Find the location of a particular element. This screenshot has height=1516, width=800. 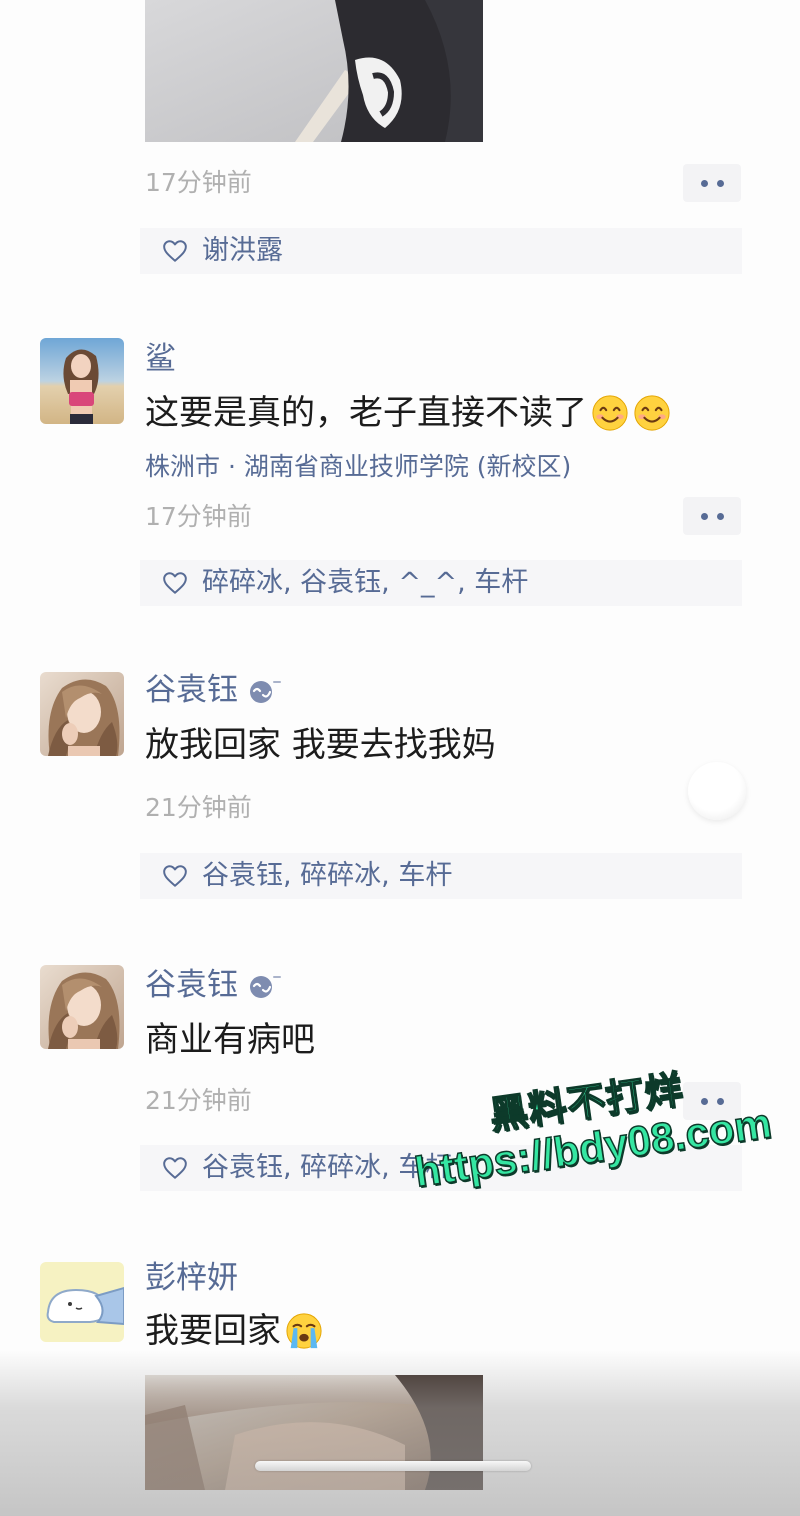

home-indicator is located at coordinates (393, 1466).